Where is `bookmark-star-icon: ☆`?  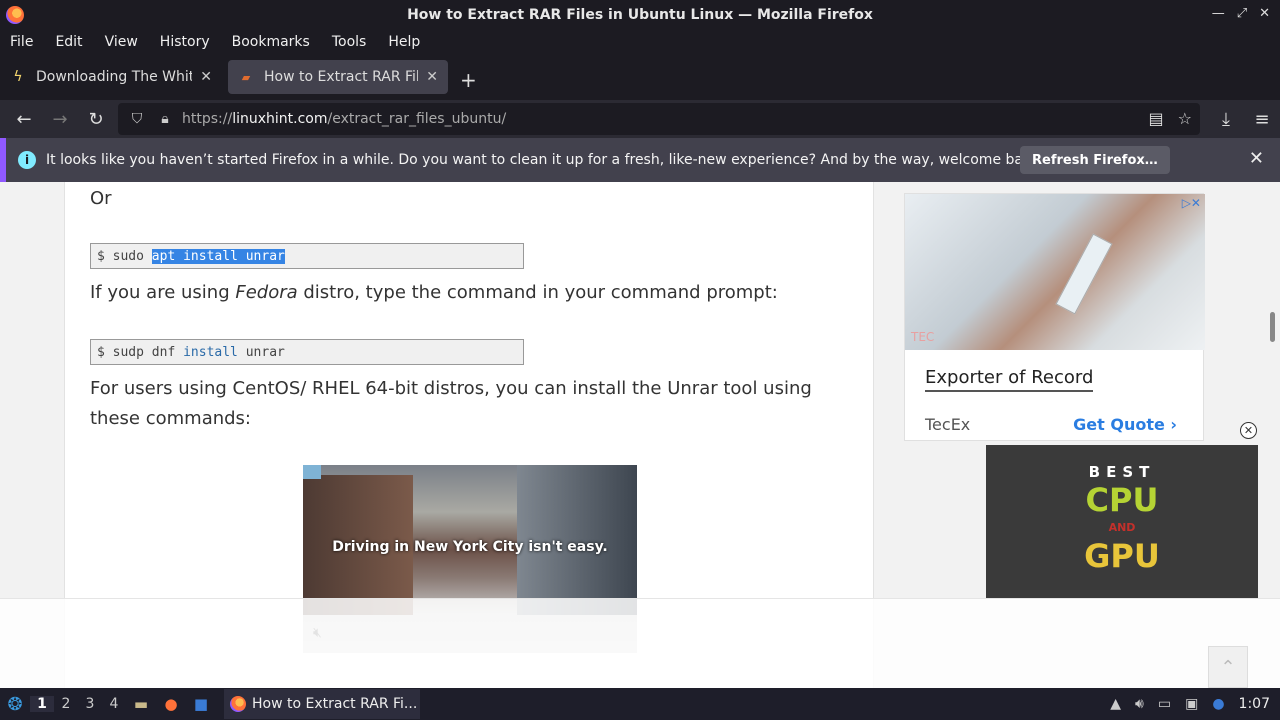
bookmark-star-icon: ☆ is located at coordinates (1185, 118).